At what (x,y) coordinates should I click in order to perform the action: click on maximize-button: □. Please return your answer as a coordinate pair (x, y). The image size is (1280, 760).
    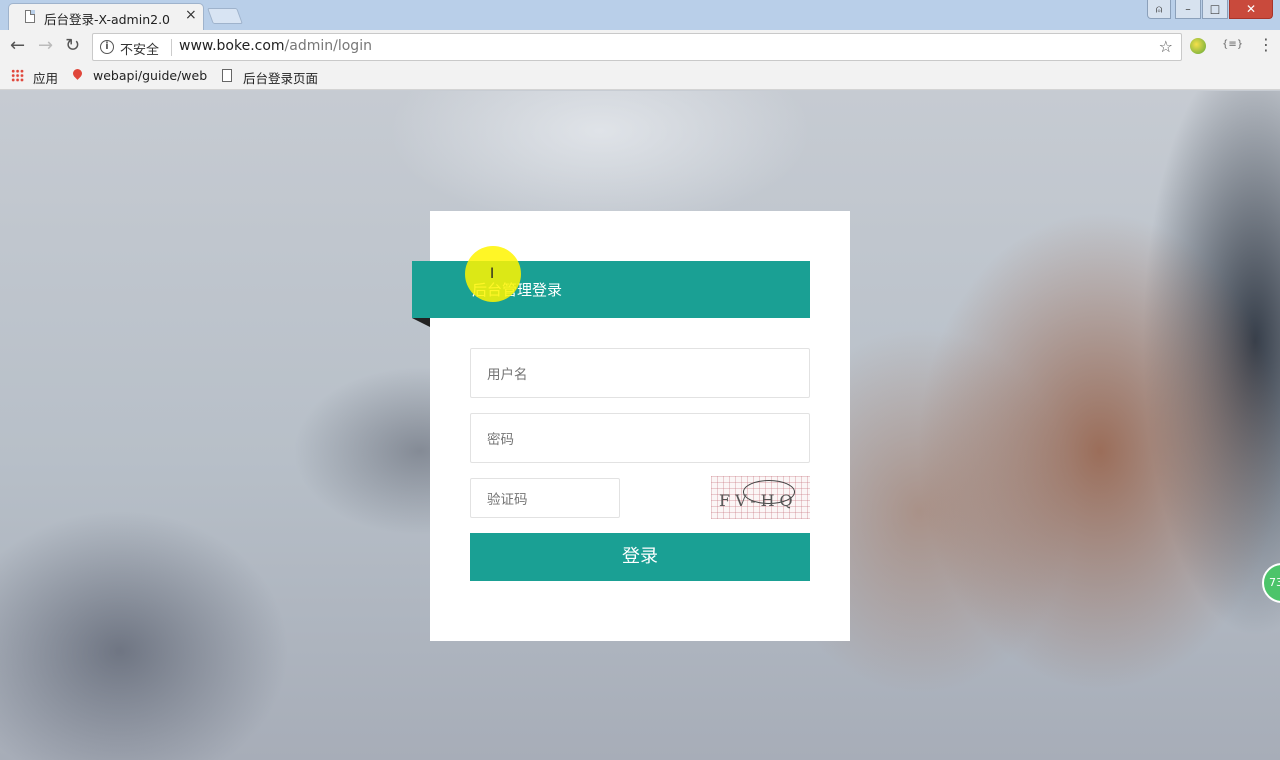
    Looking at the image, I should click on (1215, 9).